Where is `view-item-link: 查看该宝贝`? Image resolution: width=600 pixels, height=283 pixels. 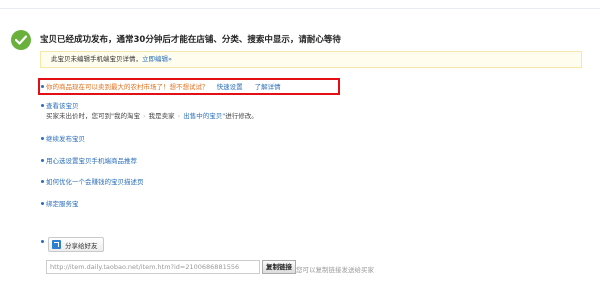
view-item-link: 查看该宝贝 is located at coordinates (62, 105).